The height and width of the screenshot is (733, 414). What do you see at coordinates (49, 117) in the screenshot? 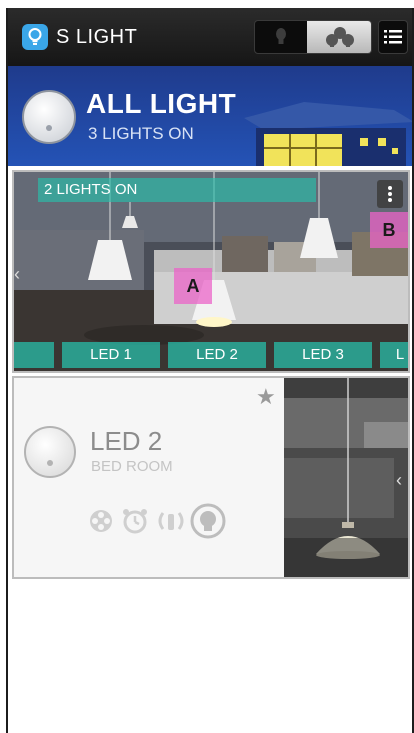
I see `all-light-power-button` at bounding box center [49, 117].